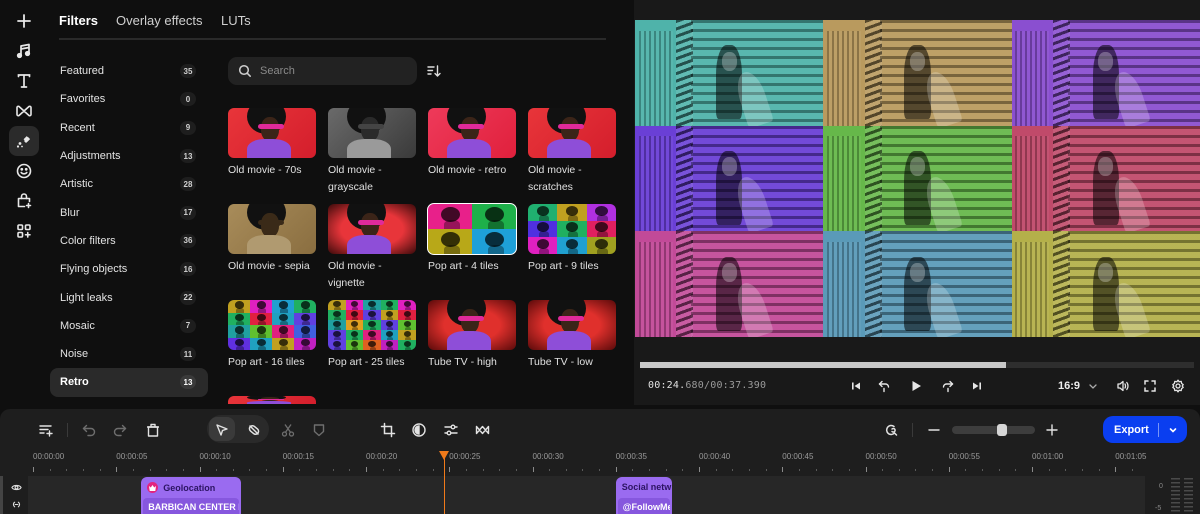  Describe the element at coordinates (1093, 386) in the screenshot. I see `chevron-down-icon` at that location.